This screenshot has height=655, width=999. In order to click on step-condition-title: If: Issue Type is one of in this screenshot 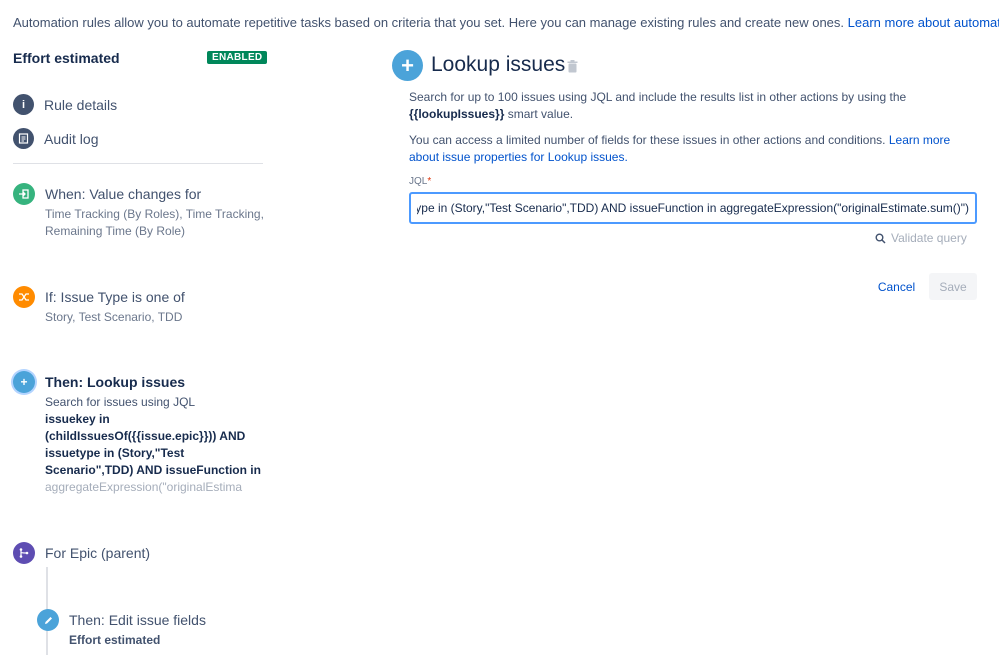, I will do `click(115, 297)`.